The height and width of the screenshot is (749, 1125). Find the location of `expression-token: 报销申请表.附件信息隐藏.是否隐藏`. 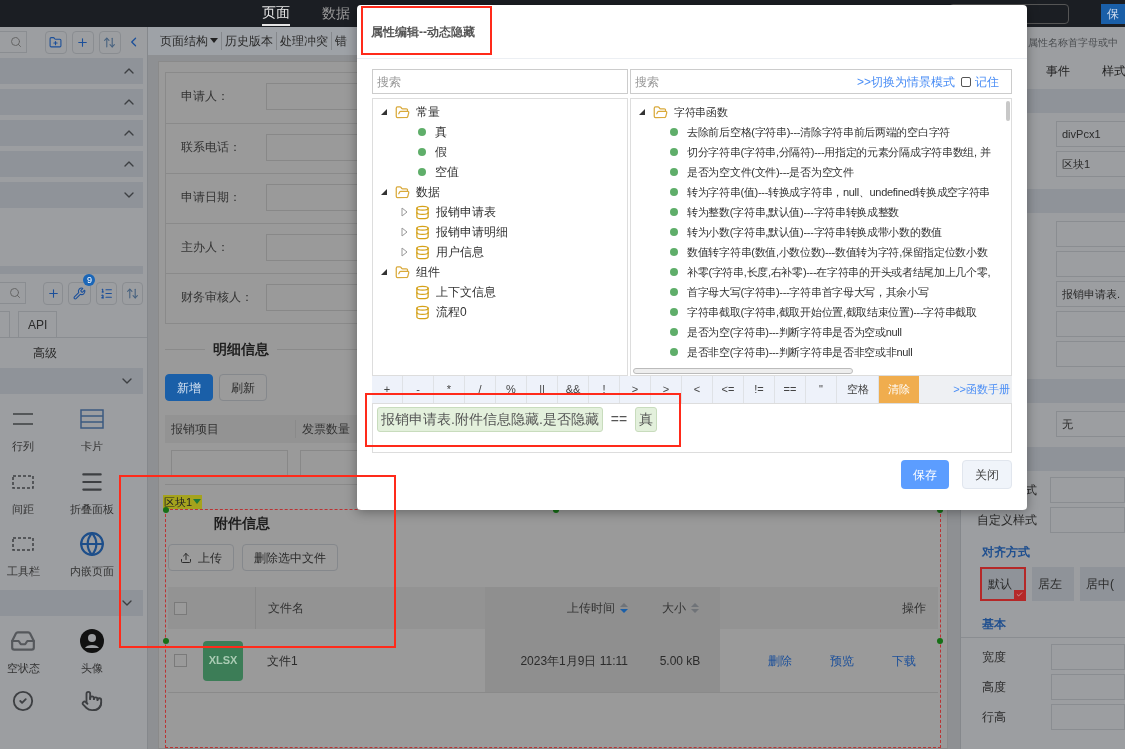

expression-token: 报销申请表.附件信息隐藏.是否隐藏 is located at coordinates (490, 419).